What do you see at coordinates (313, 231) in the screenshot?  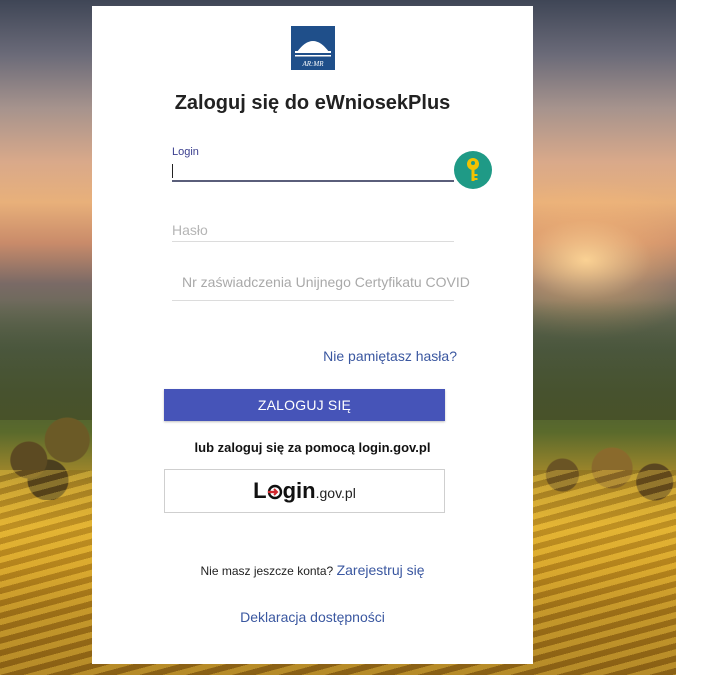 I see `password-field: Hasło` at bounding box center [313, 231].